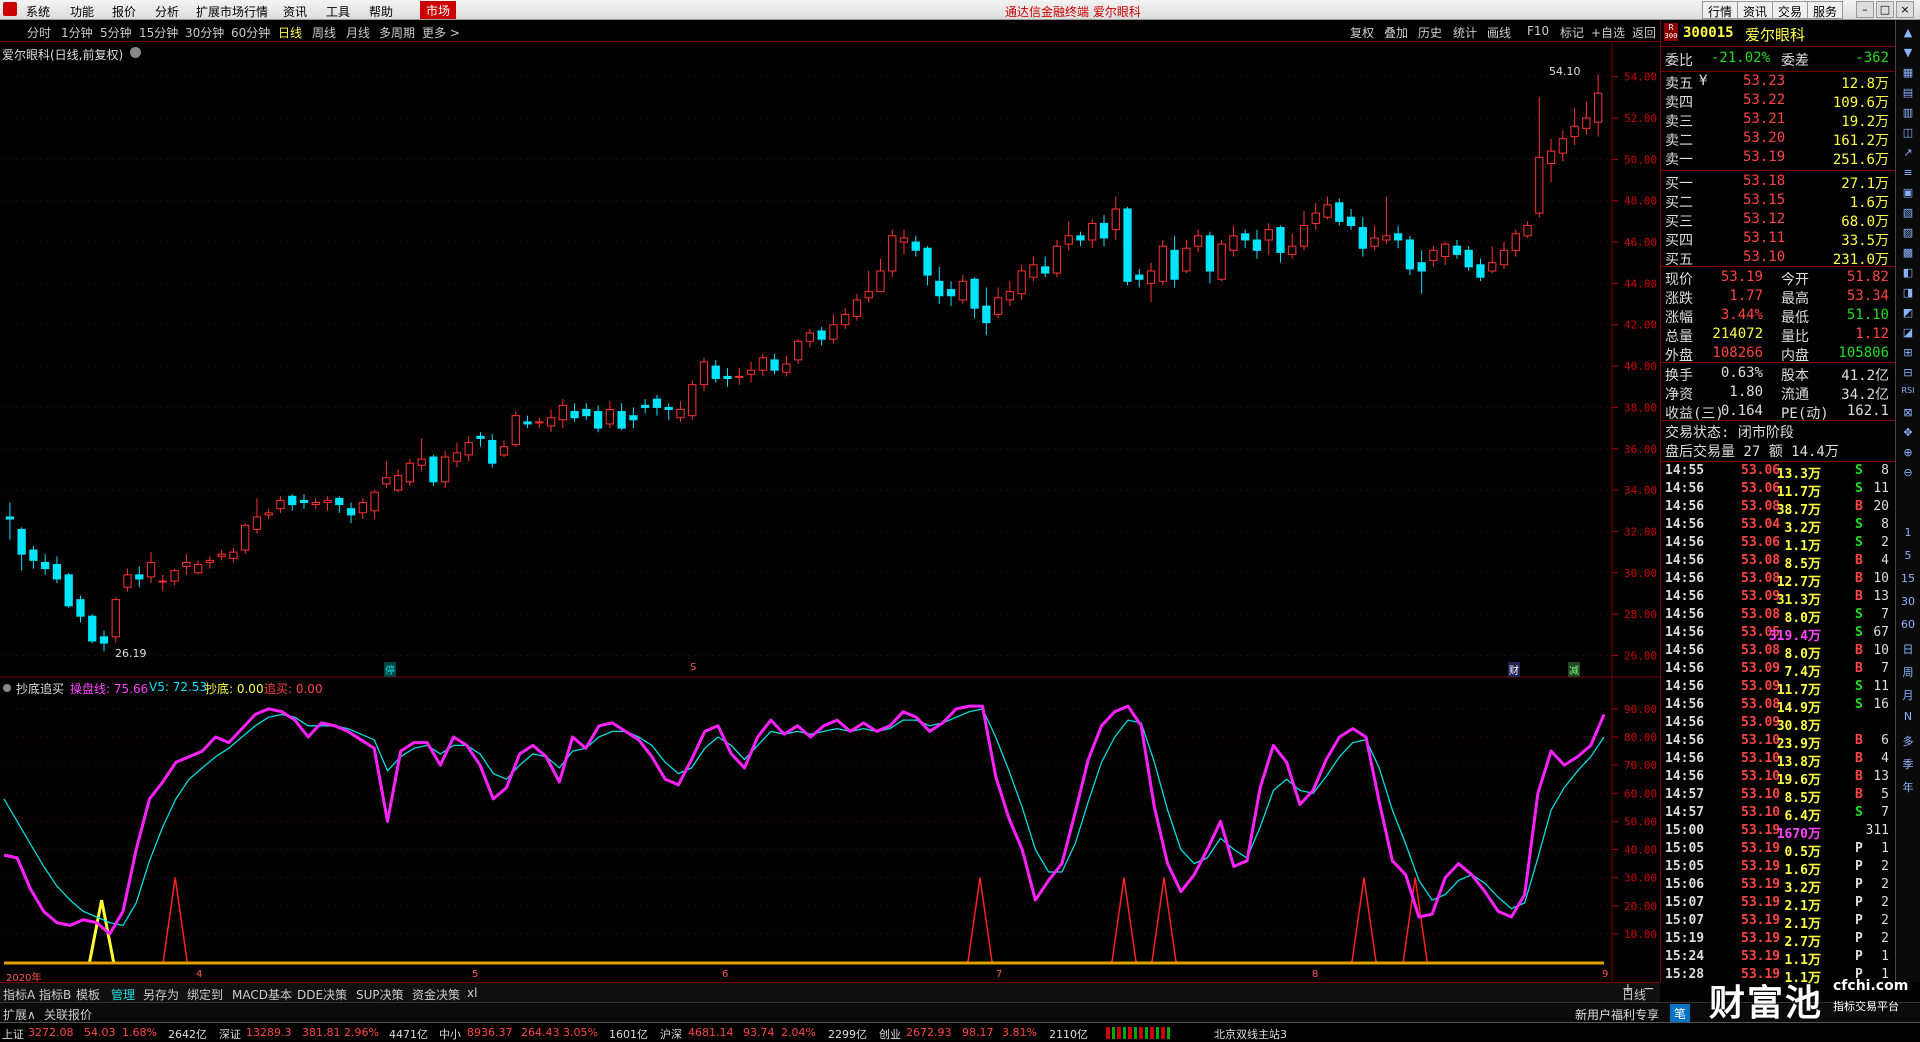 This screenshot has width=1920, height=1042. Describe the element at coordinates (1396, 32) in the screenshot. I see `tool-overlay: 叠加` at that location.